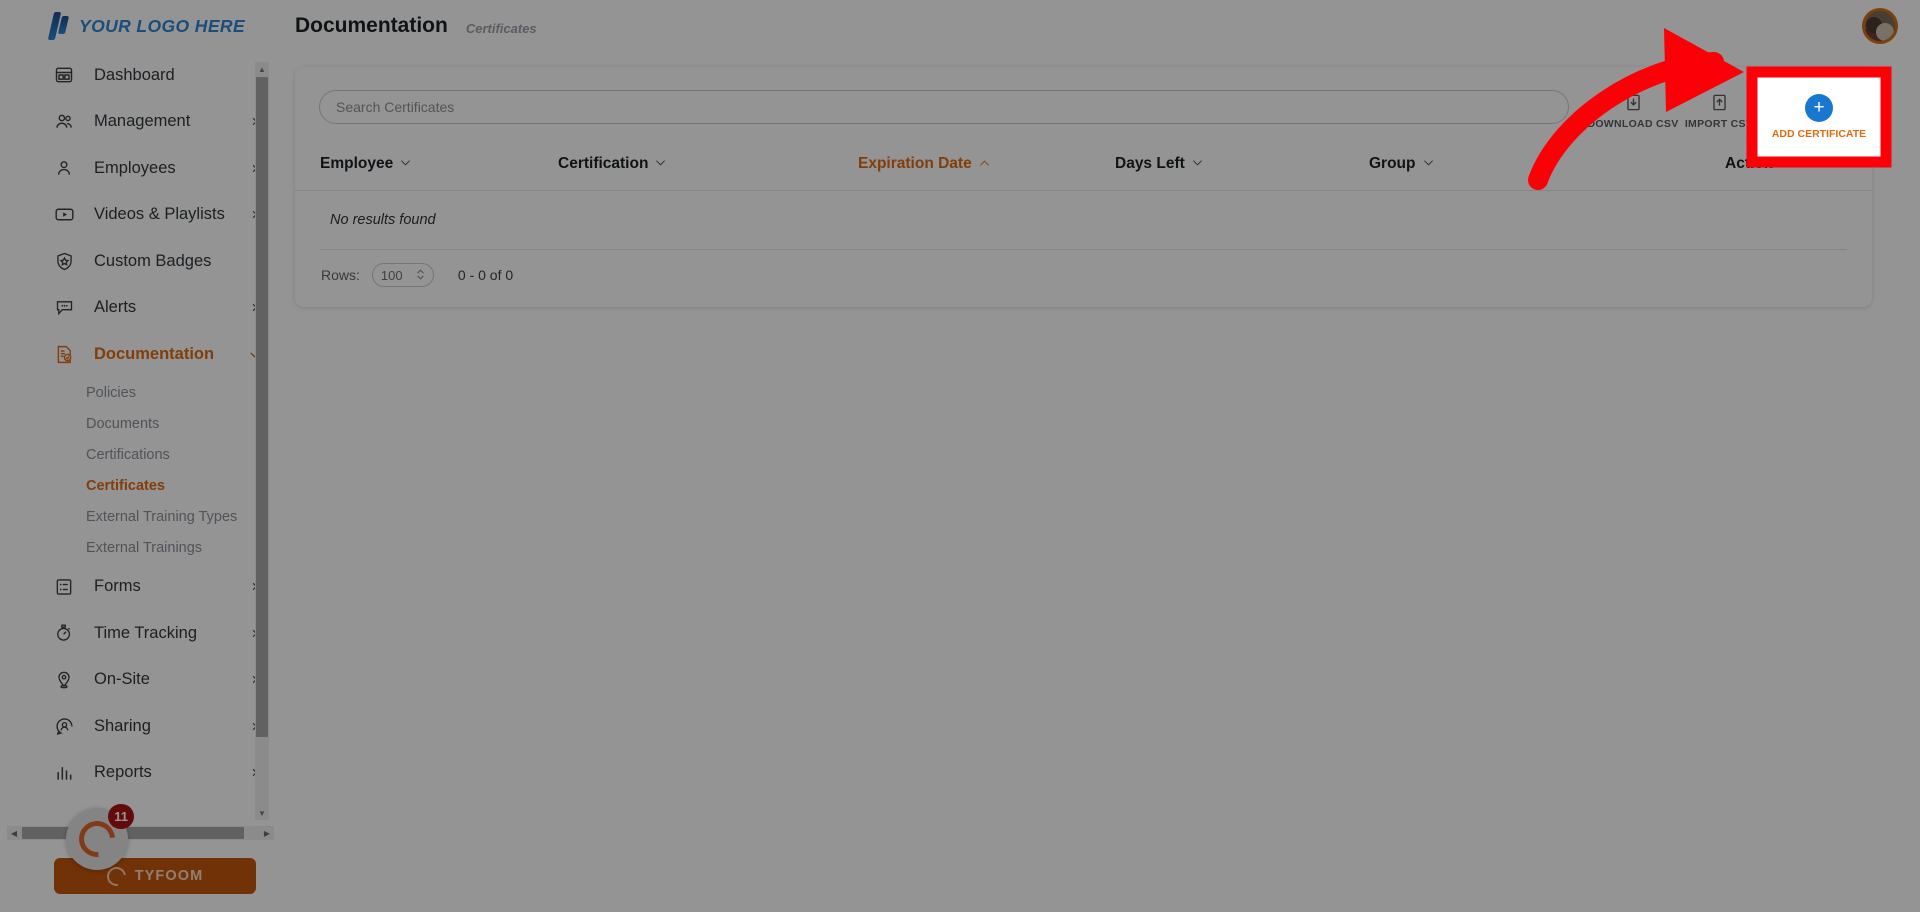  I want to click on dashboard-icon, so click(64, 75).